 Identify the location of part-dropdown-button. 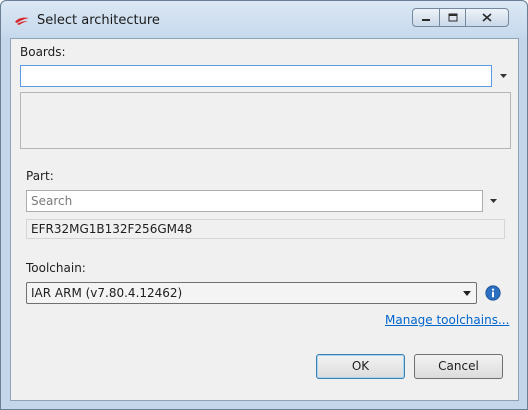
(493, 201).